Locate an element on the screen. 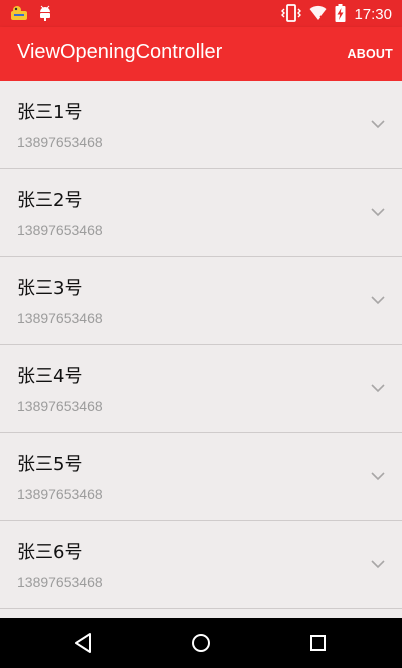 Image resolution: width=402 pixels, height=668 pixels. status-bar: 17:30 is located at coordinates (201, 13).